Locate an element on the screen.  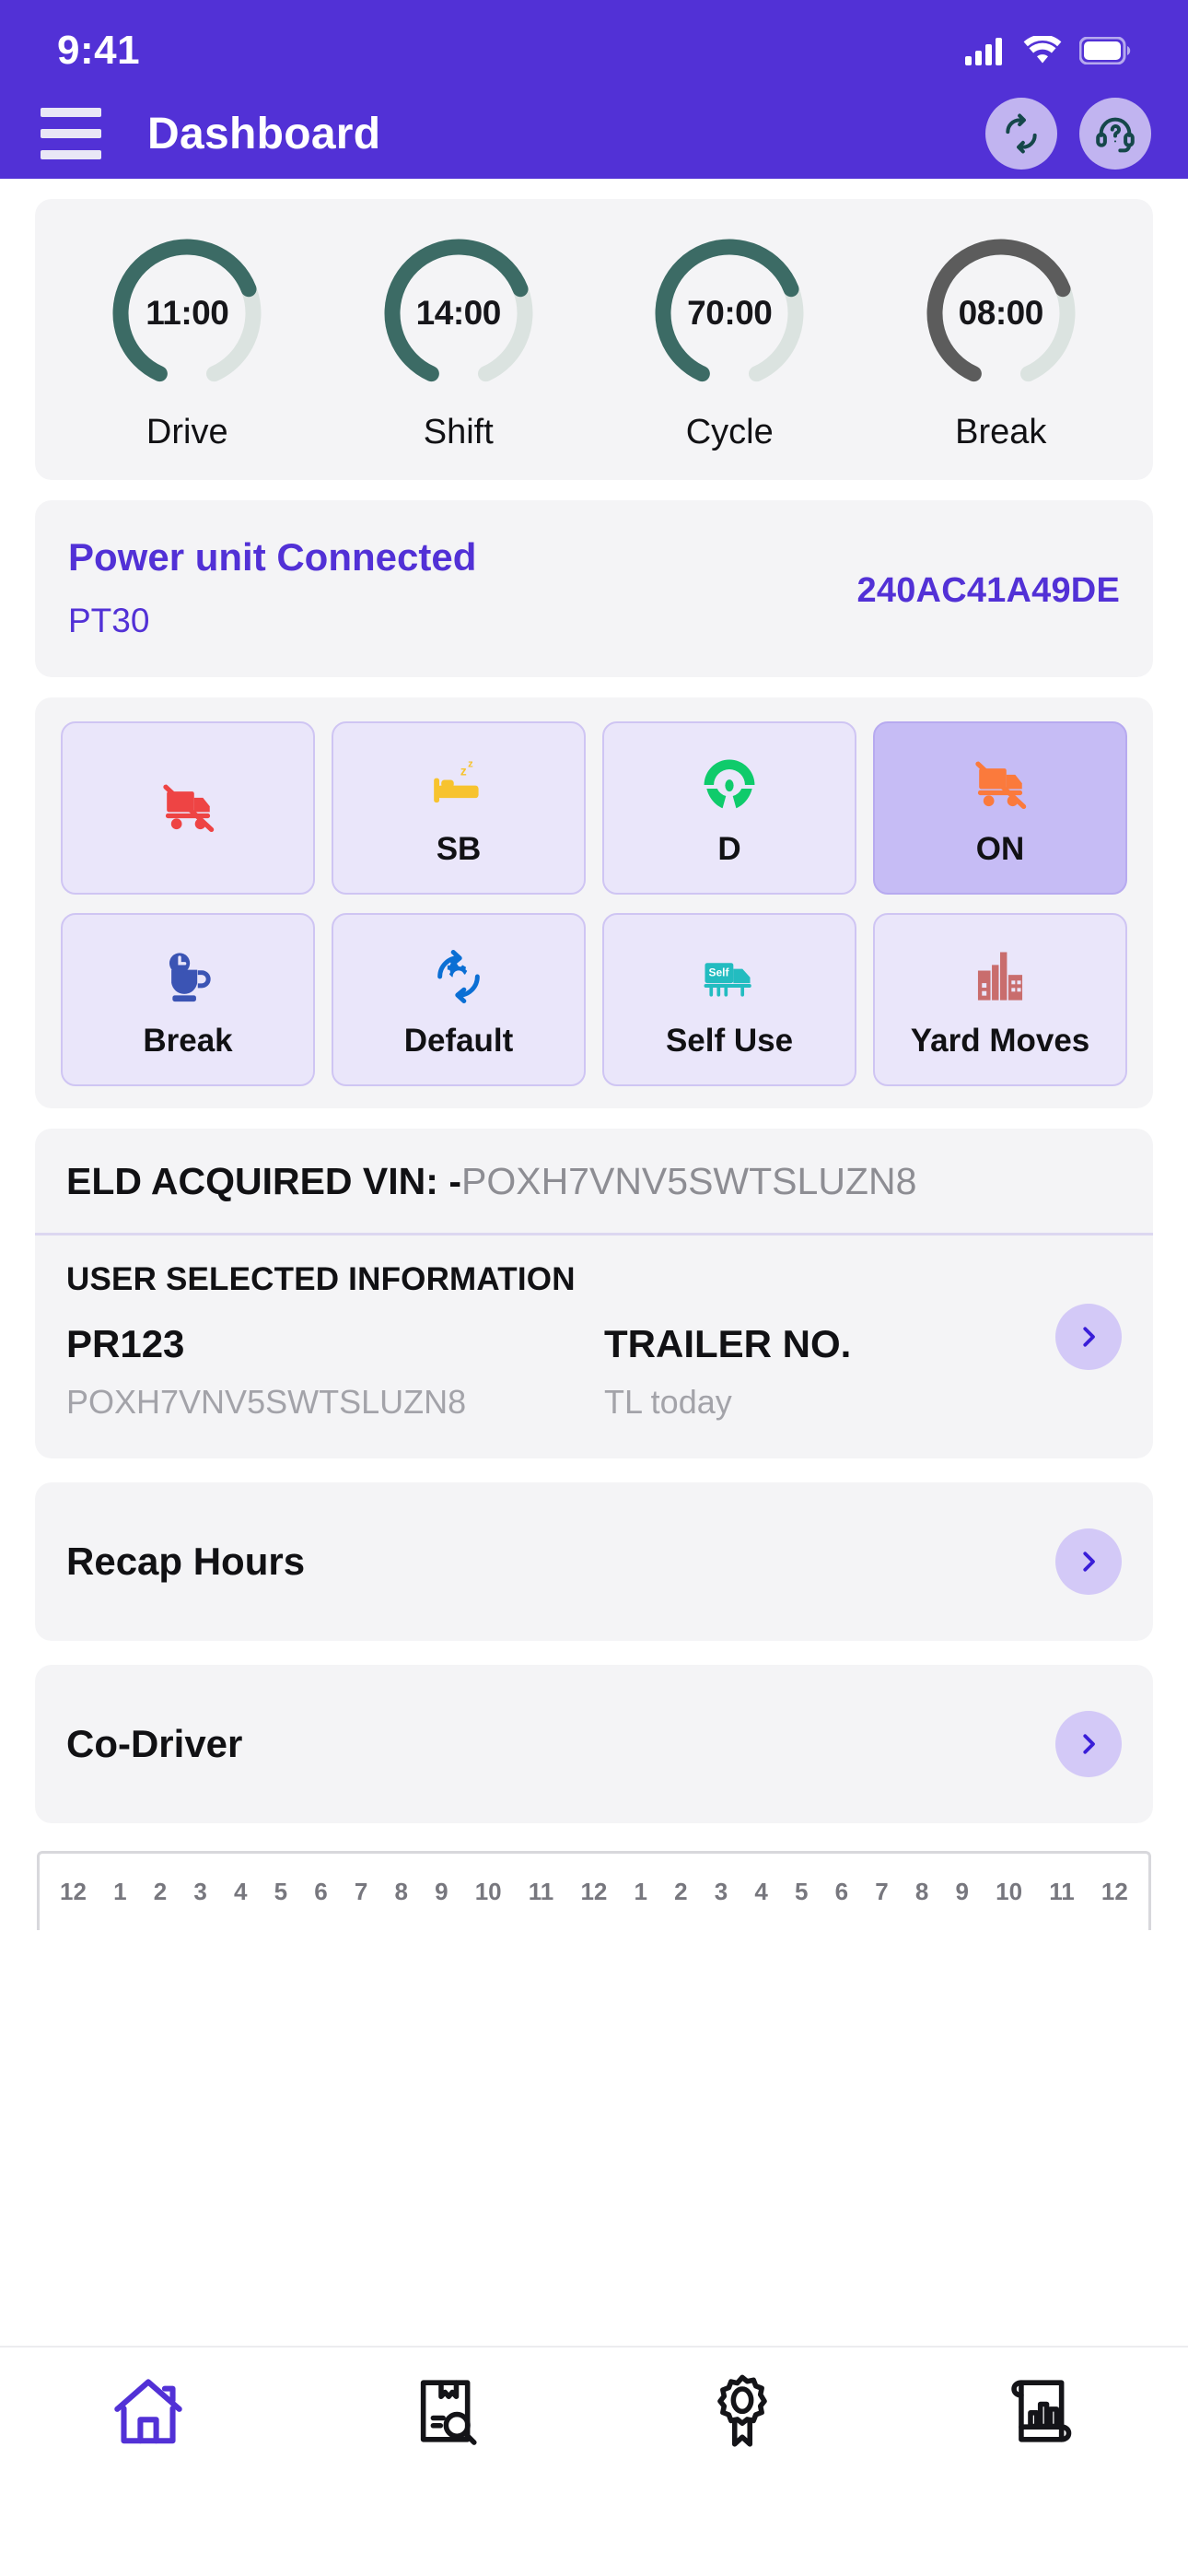
time-ruler-ticks: 12 1 2 3 4 5 6 7 8 9 10 11 12 1 2 3 4 5 6 7 8 9 10 11 12 is located at coordinates (594, 1892).